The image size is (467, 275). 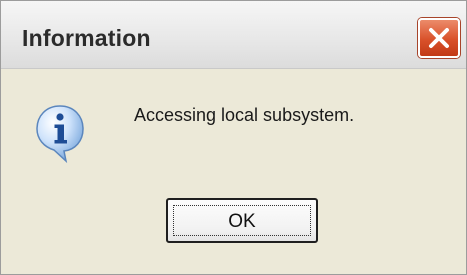 I want to click on ok-button: OK, so click(x=242, y=220).